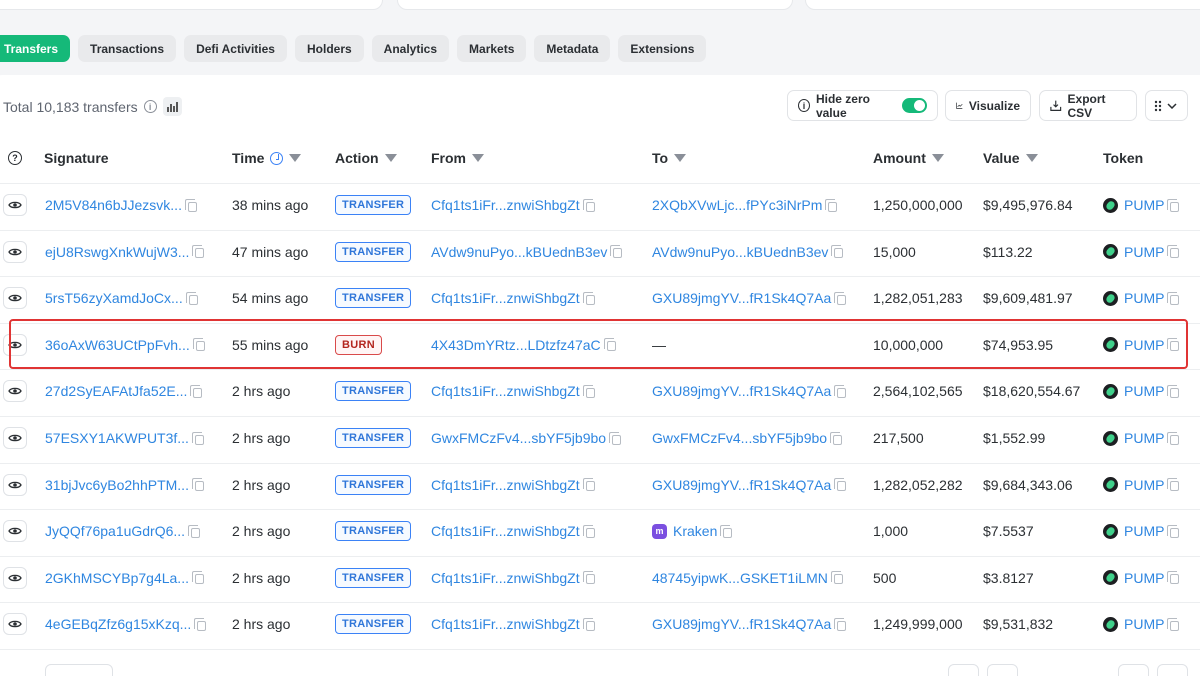 This screenshot has height=676, width=1200. What do you see at coordinates (963, 670) in the screenshot?
I see `pagination-first` at bounding box center [963, 670].